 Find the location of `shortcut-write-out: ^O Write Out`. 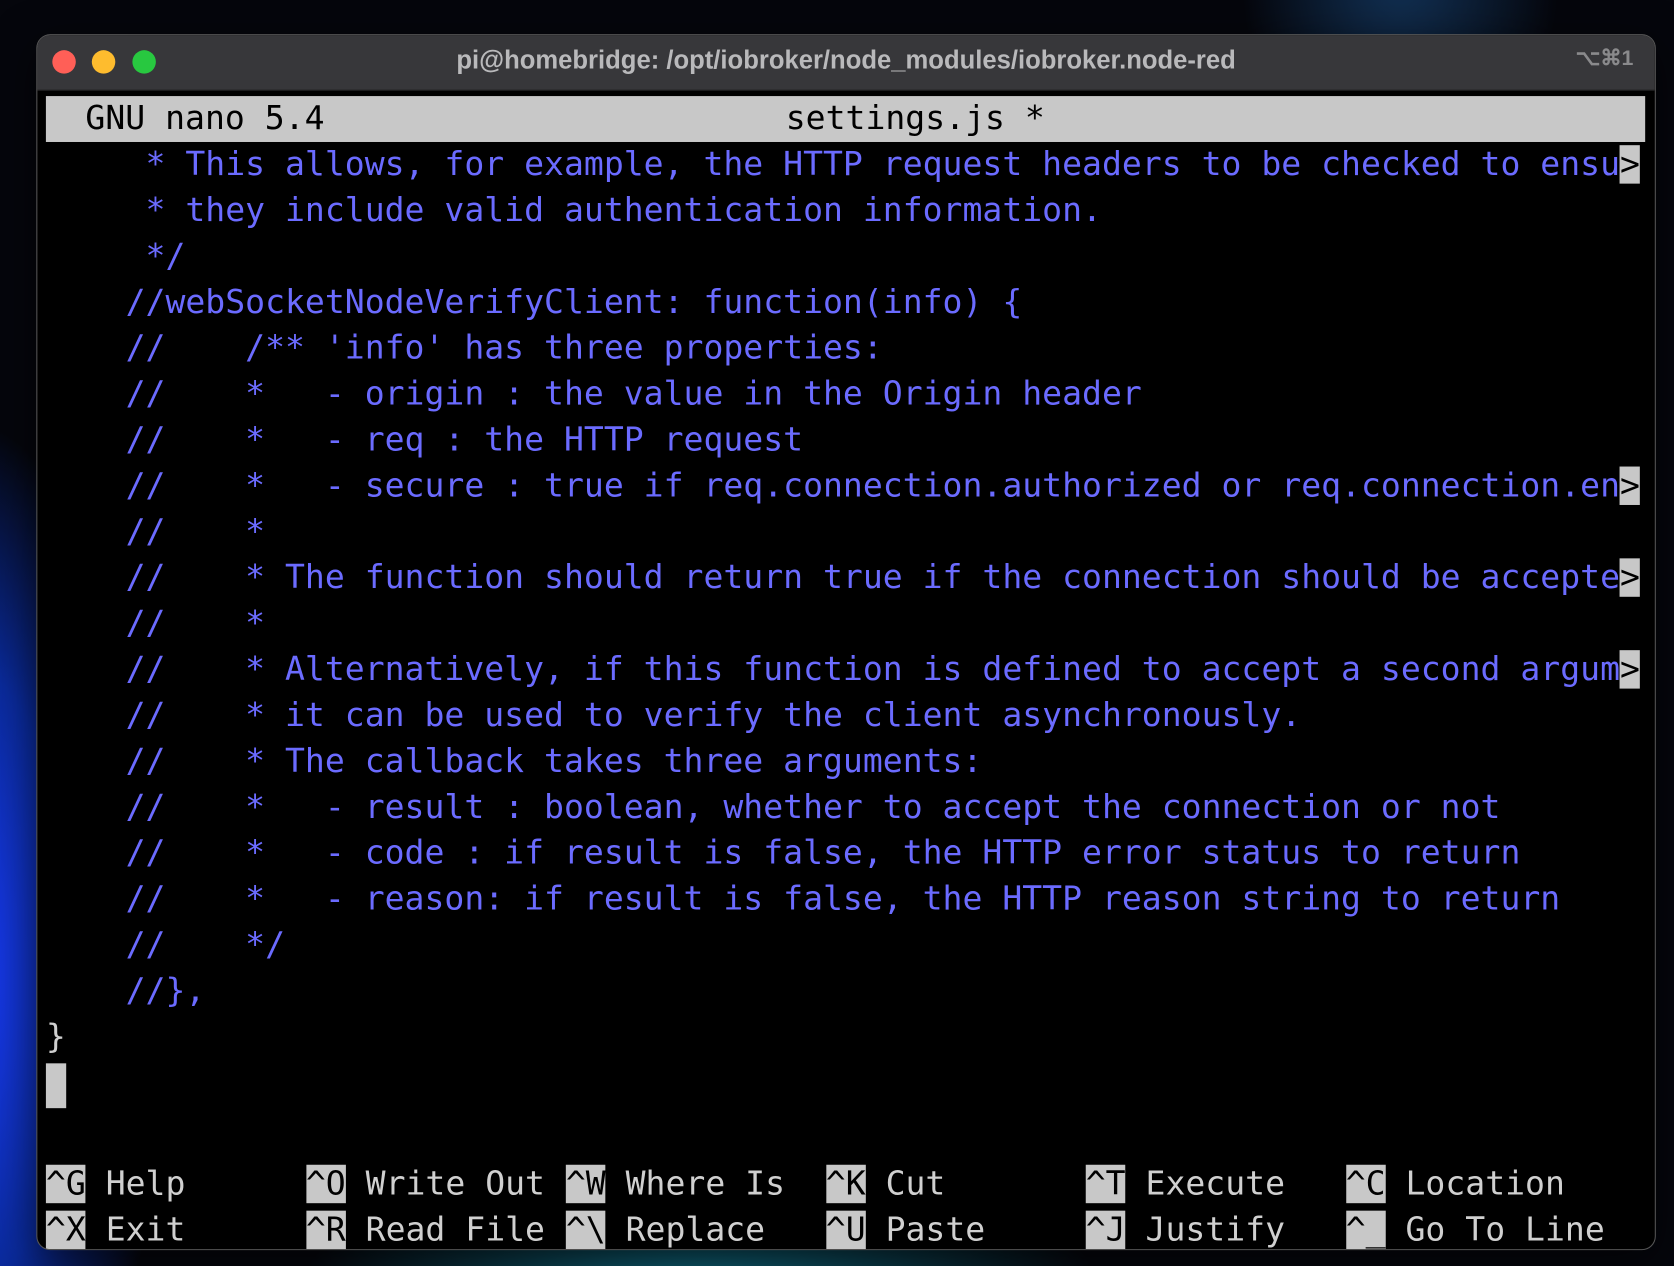

shortcut-write-out: ^O Write Out is located at coordinates (425, 1185).